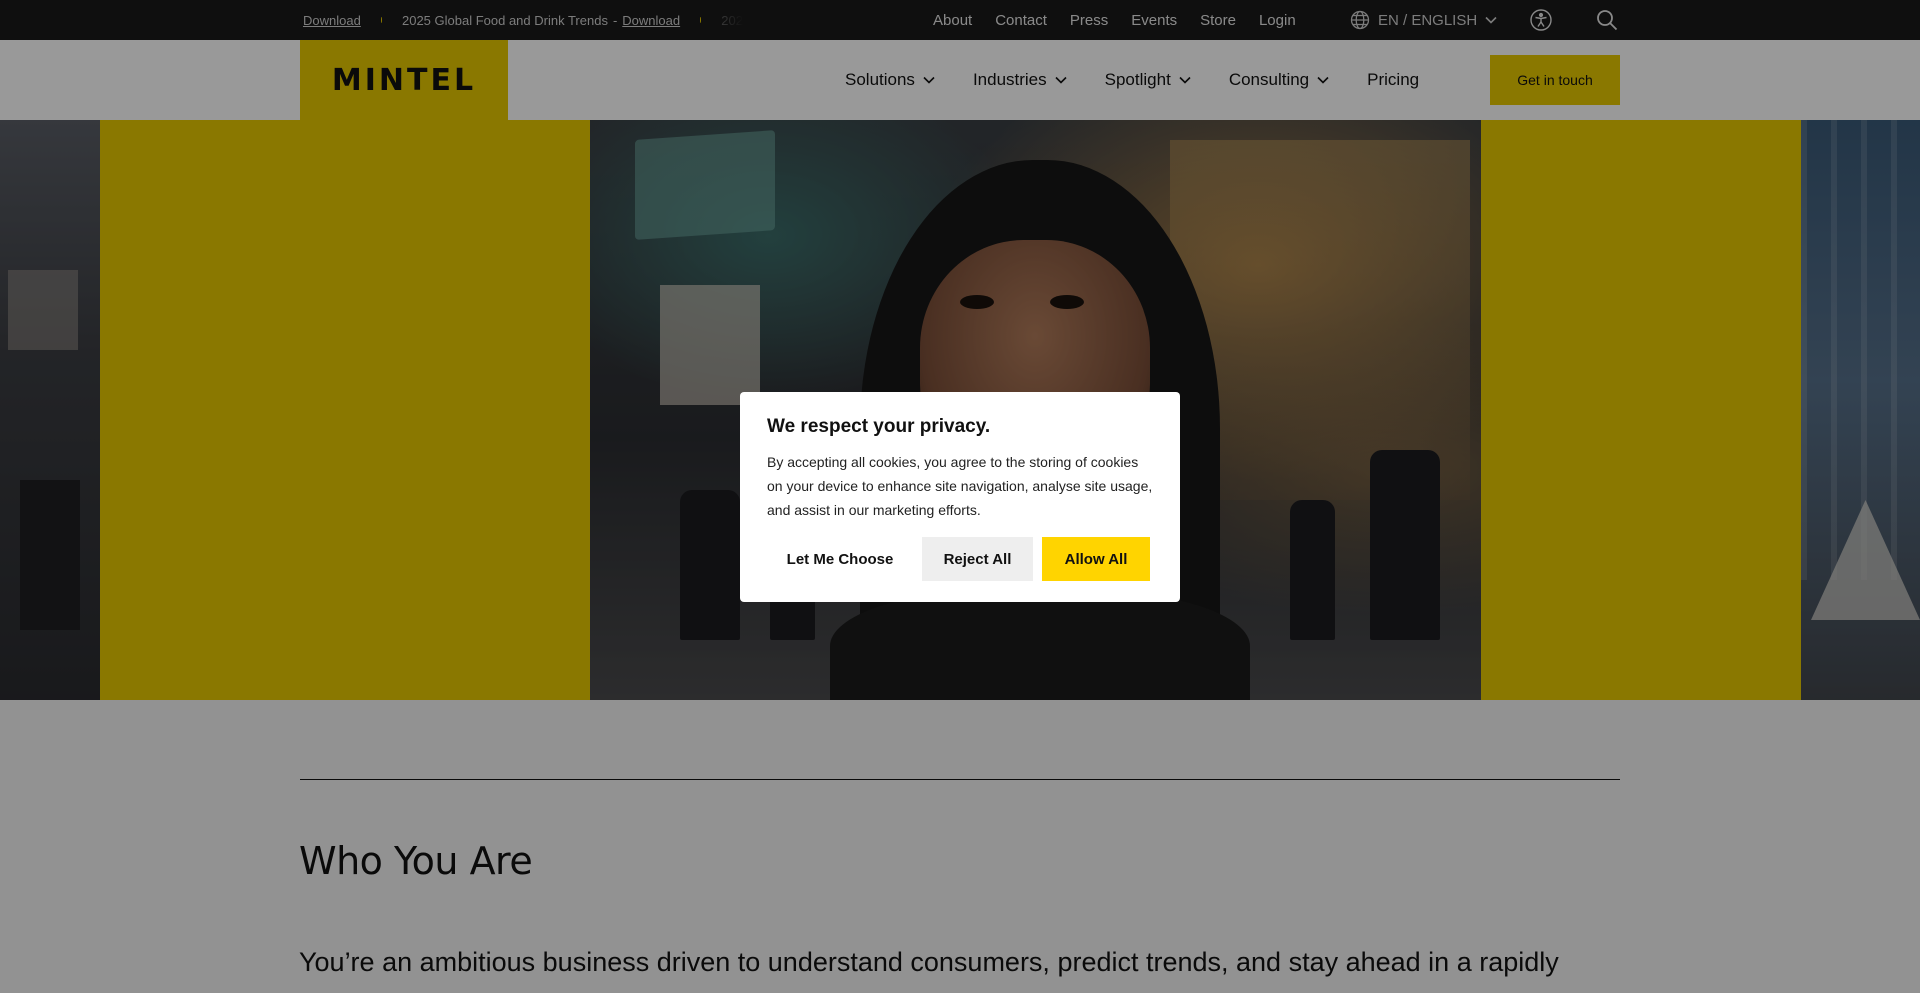 The height and width of the screenshot is (993, 1920). I want to click on modal-actions: Let Me Choose Reject All Allow All, so click(958, 559).